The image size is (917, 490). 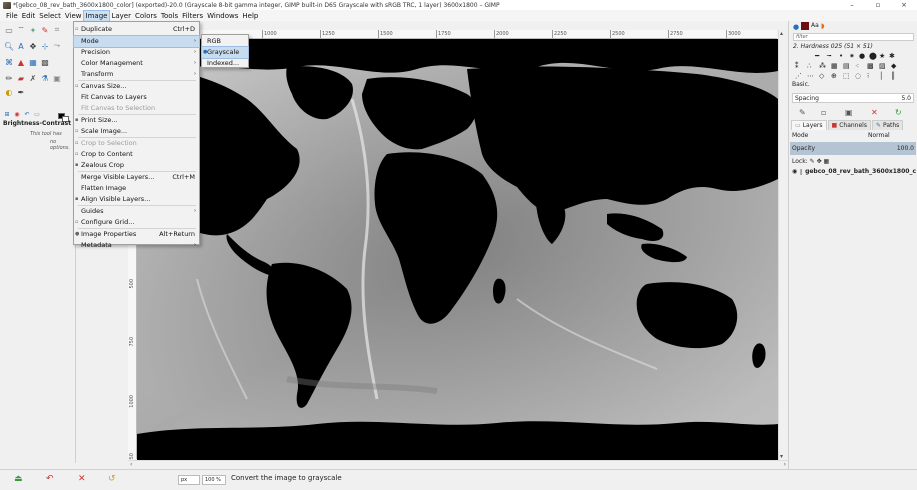 I want to click on scroll-up-icon: ▴, so click(x=781, y=33).